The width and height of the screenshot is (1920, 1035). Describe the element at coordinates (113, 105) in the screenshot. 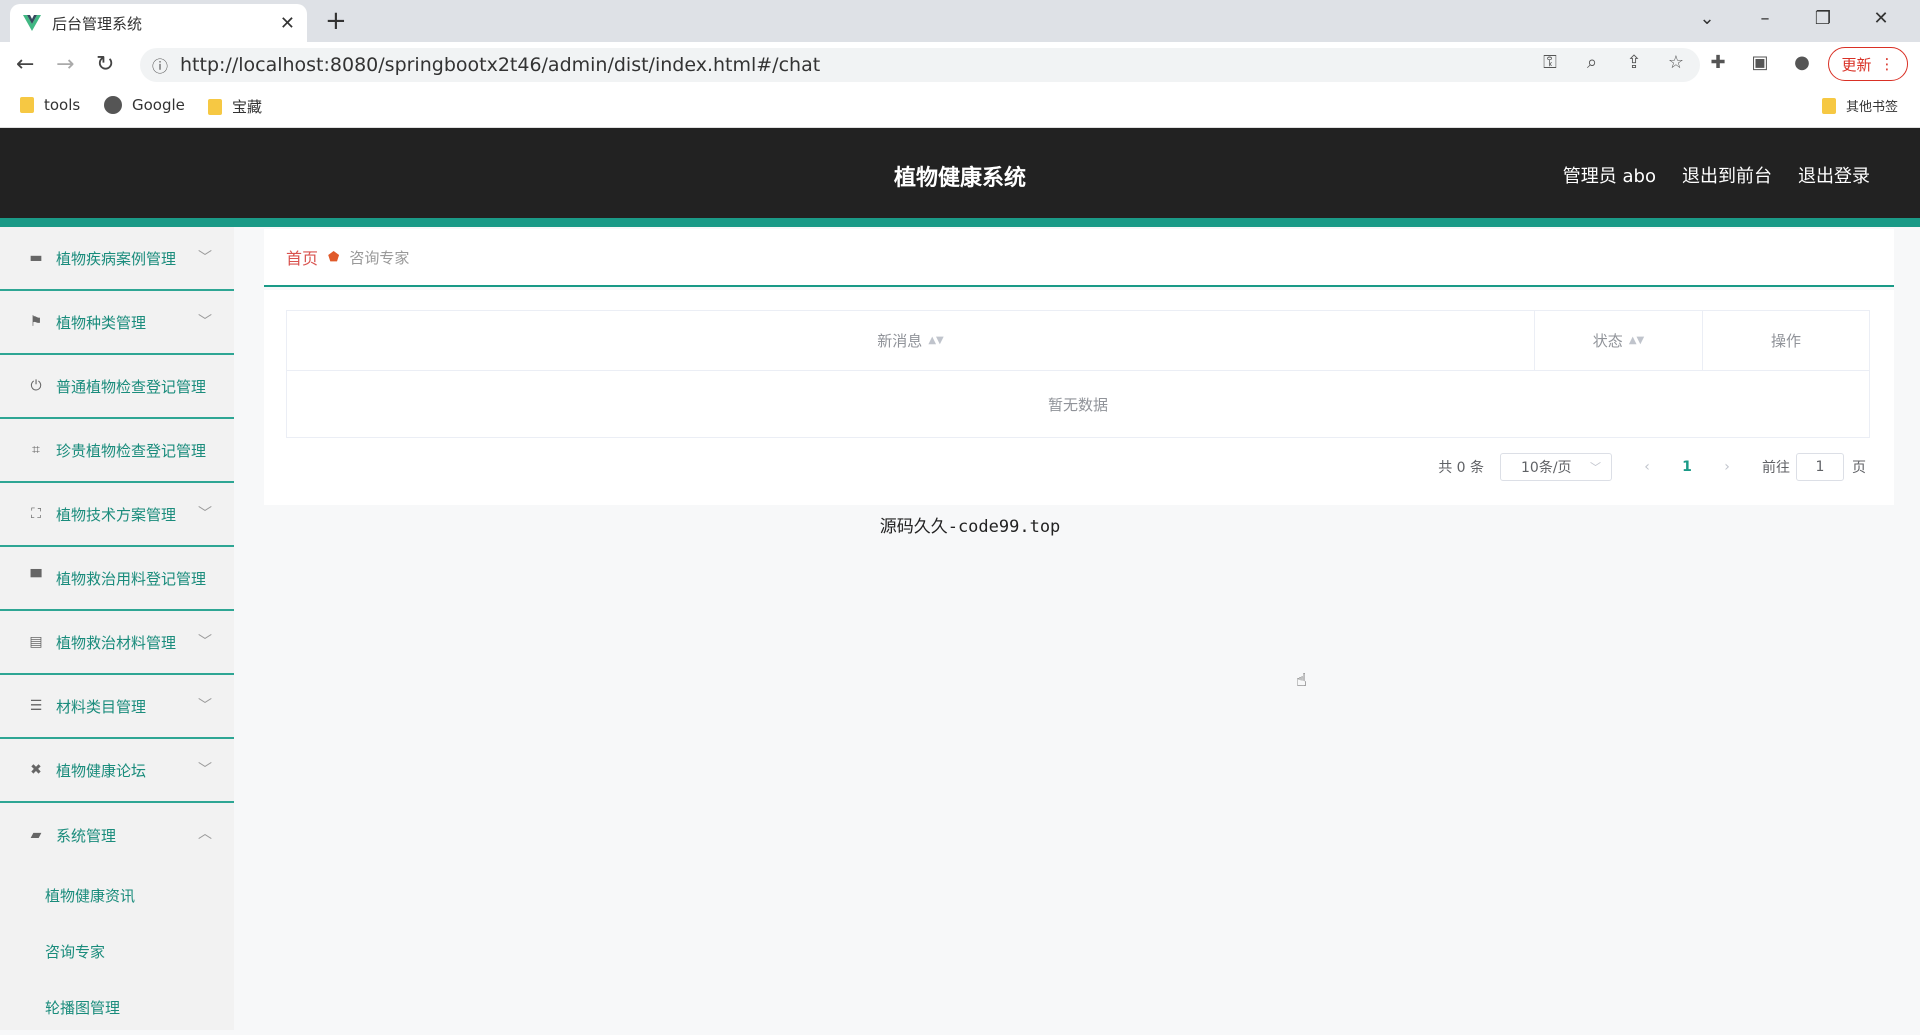

I see `globe-icon` at that location.